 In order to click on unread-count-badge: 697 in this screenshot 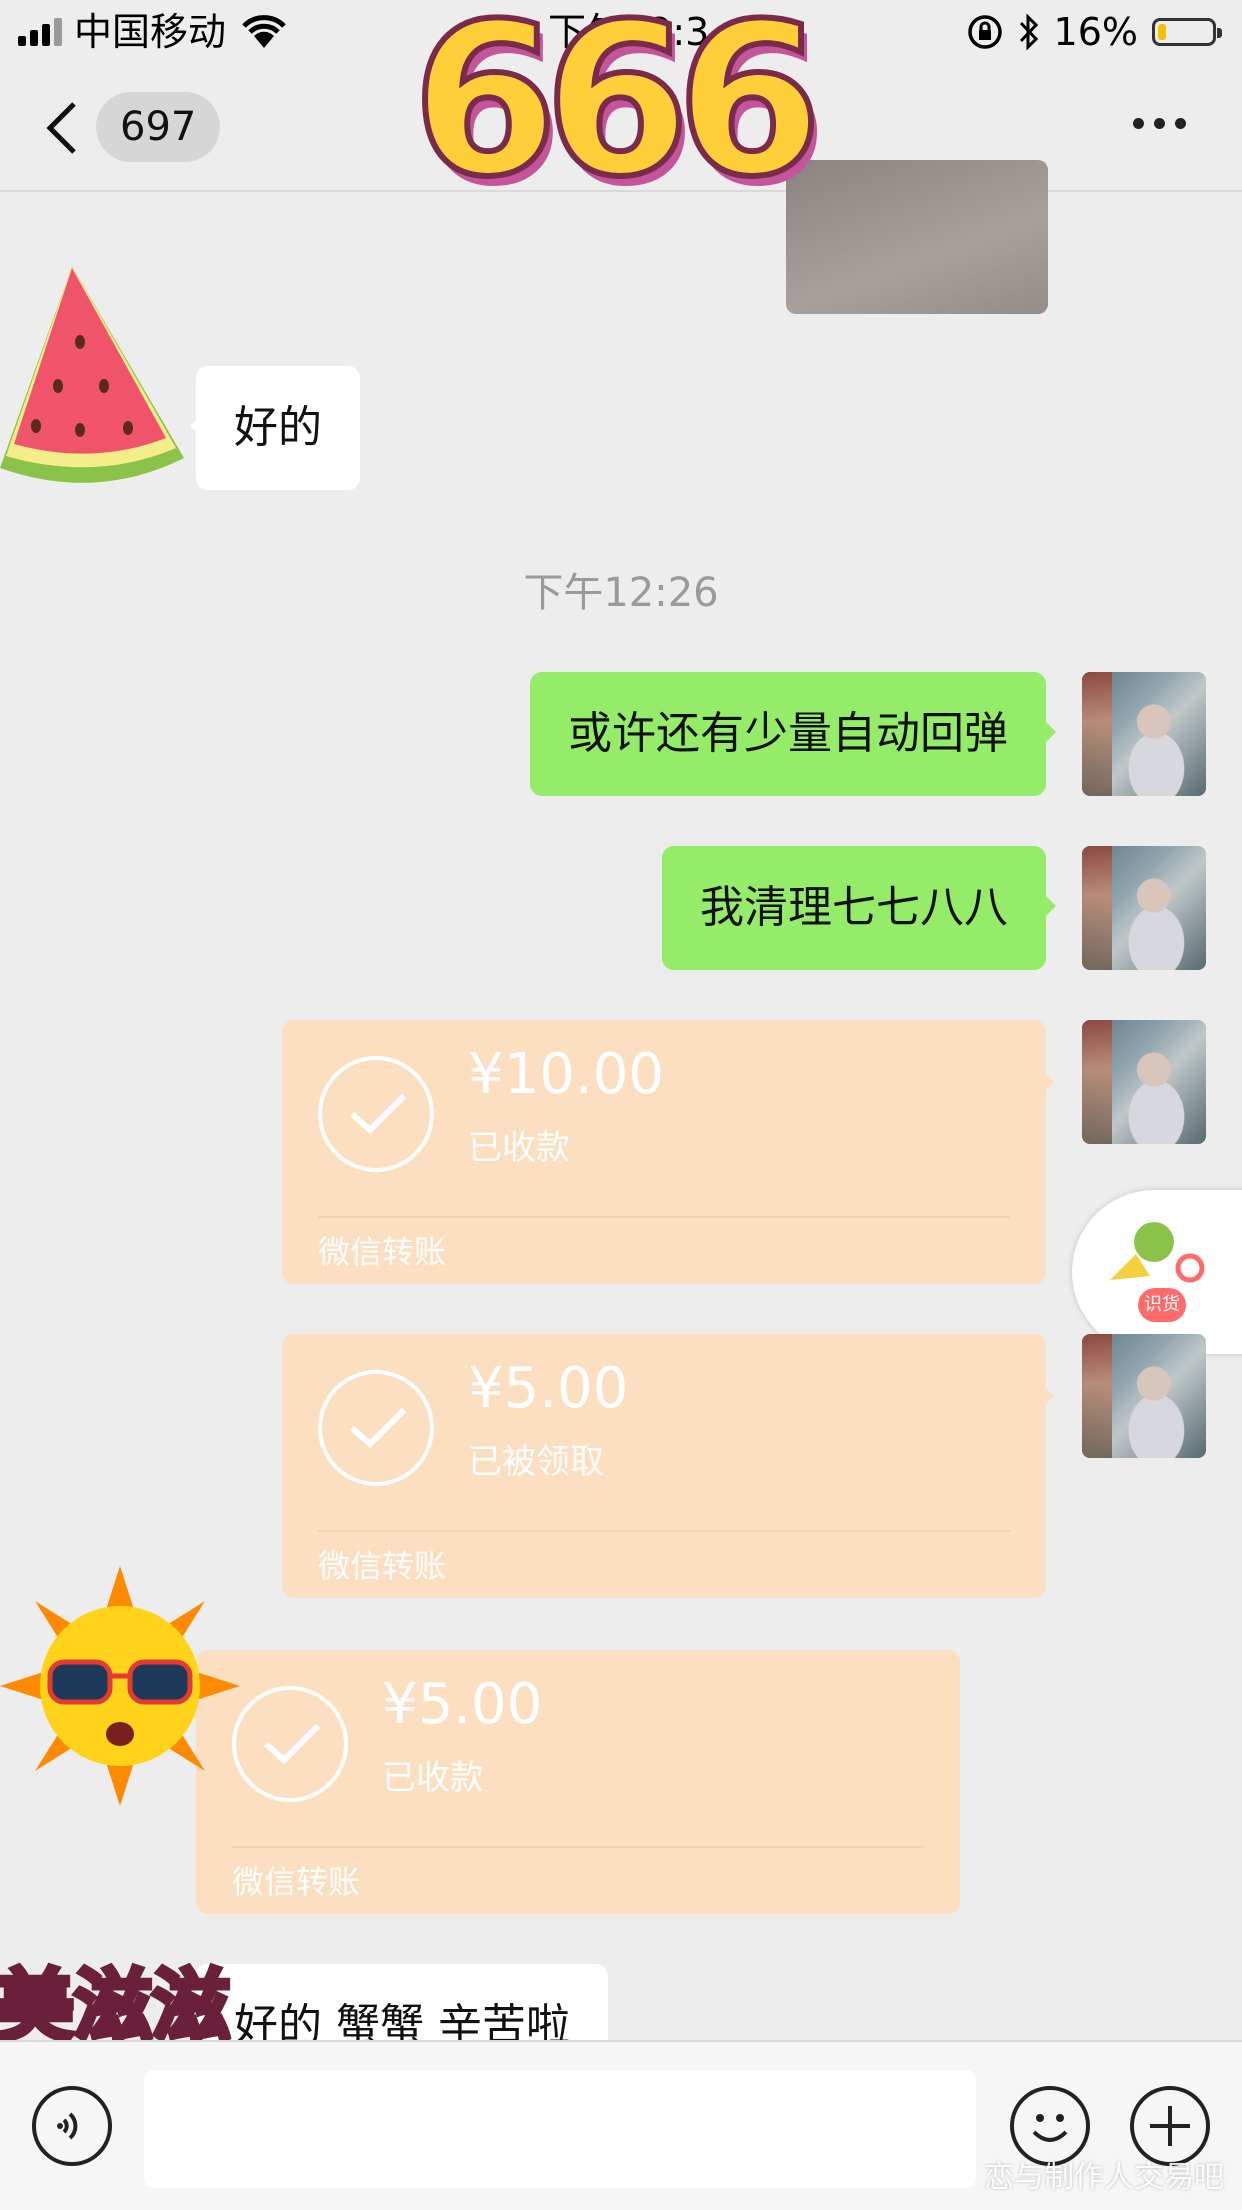, I will do `click(158, 127)`.